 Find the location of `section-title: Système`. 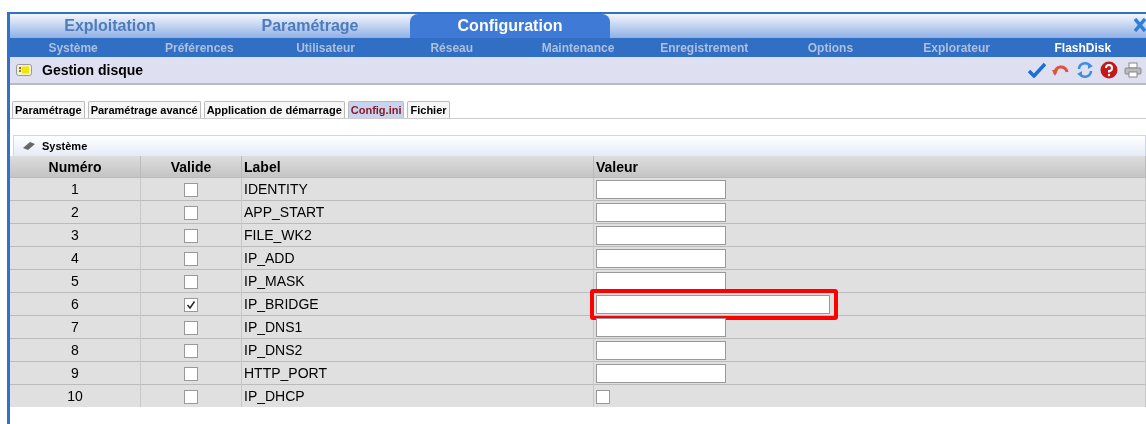

section-title: Système is located at coordinates (65, 146).